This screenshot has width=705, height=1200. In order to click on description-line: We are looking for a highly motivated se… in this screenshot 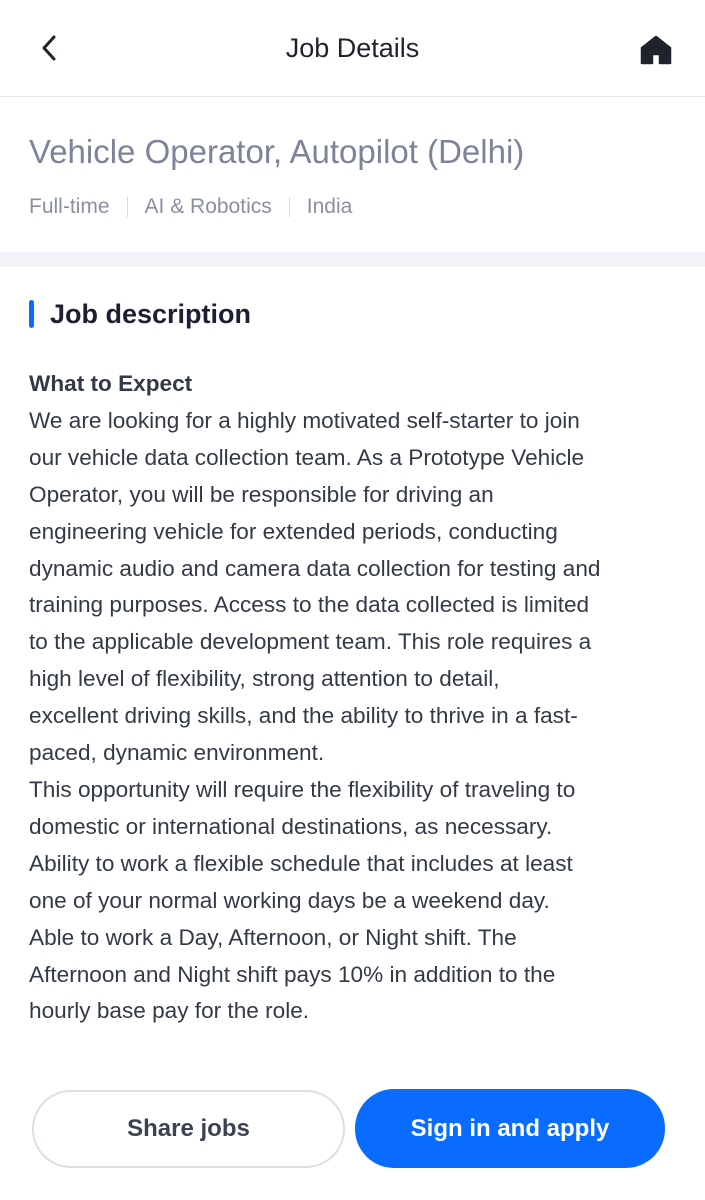, I will do `click(304, 420)`.